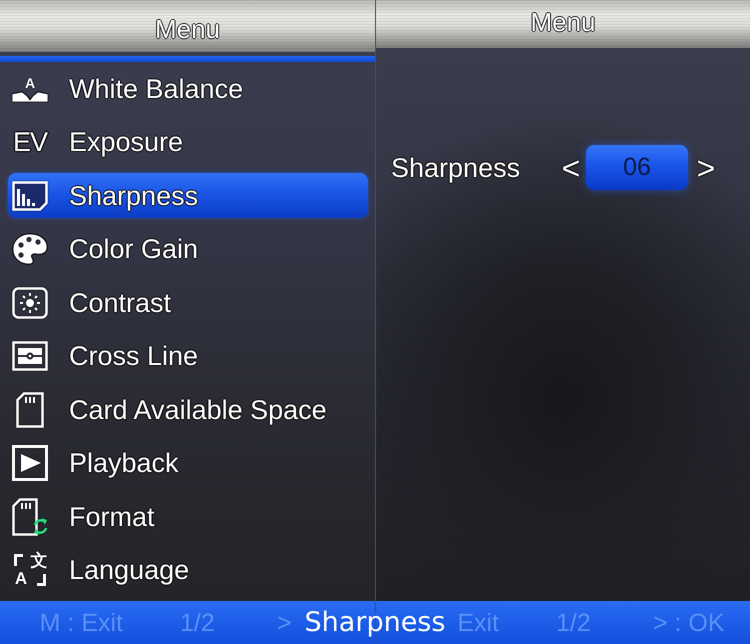  Describe the element at coordinates (30, 195) in the screenshot. I see `bar-graph-icon` at that location.